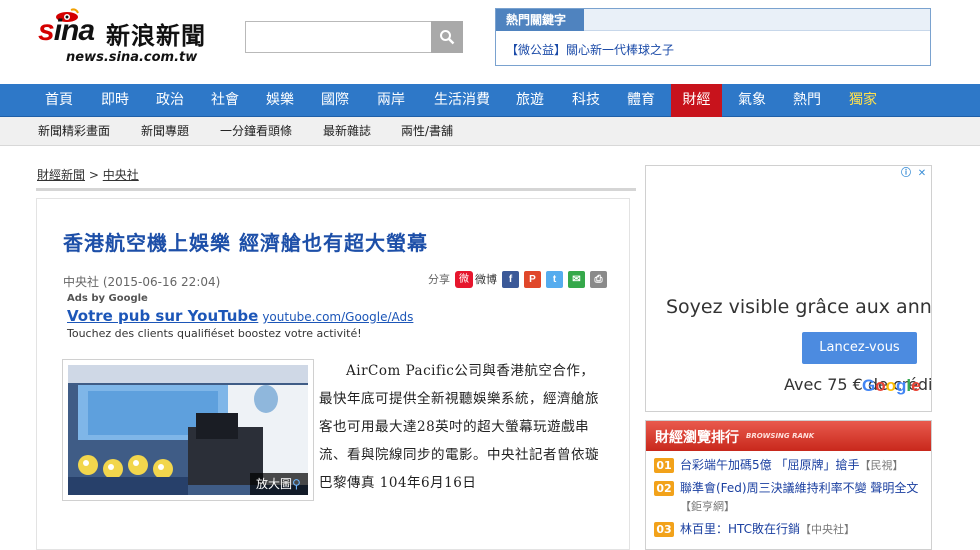 Image resolution: width=980 pixels, height=550 pixels. I want to click on ad-headline: Soyez visible grâce aux annc, so click(799, 307).